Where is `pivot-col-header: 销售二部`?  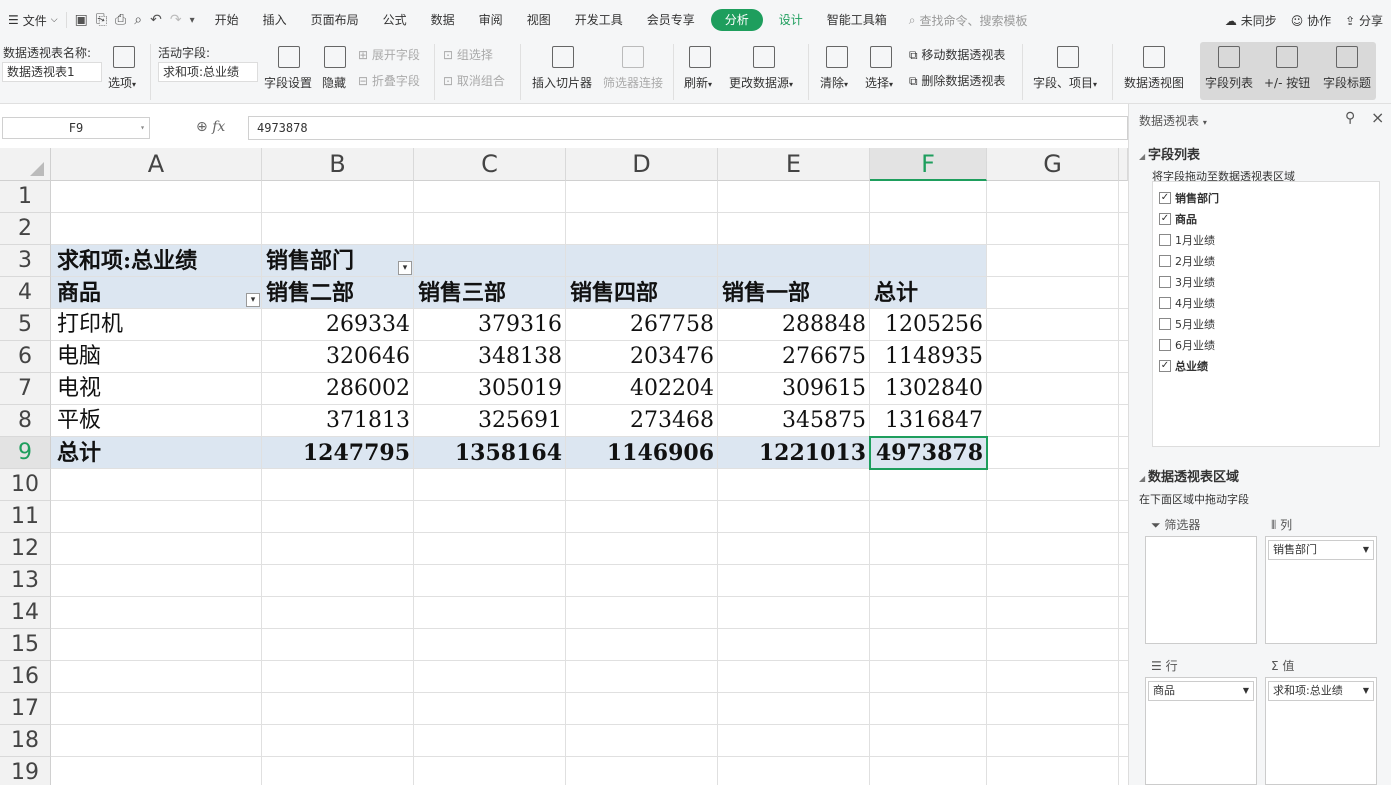 pivot-col-header: 销售二部 is located at coordinates (338, 293).